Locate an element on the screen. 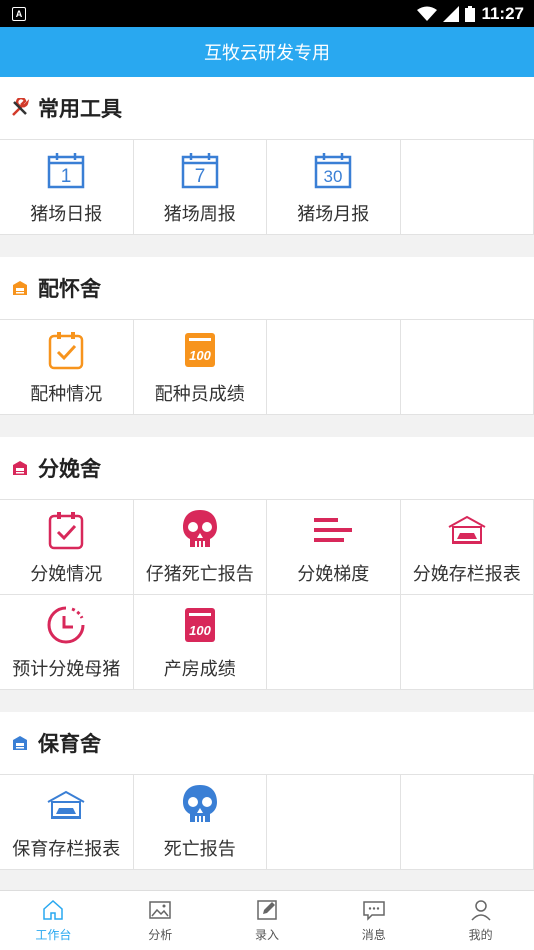 The width and height of the screenshot is (534, 950). tool-item: 配种情况 is located at coordinates (67, 367).